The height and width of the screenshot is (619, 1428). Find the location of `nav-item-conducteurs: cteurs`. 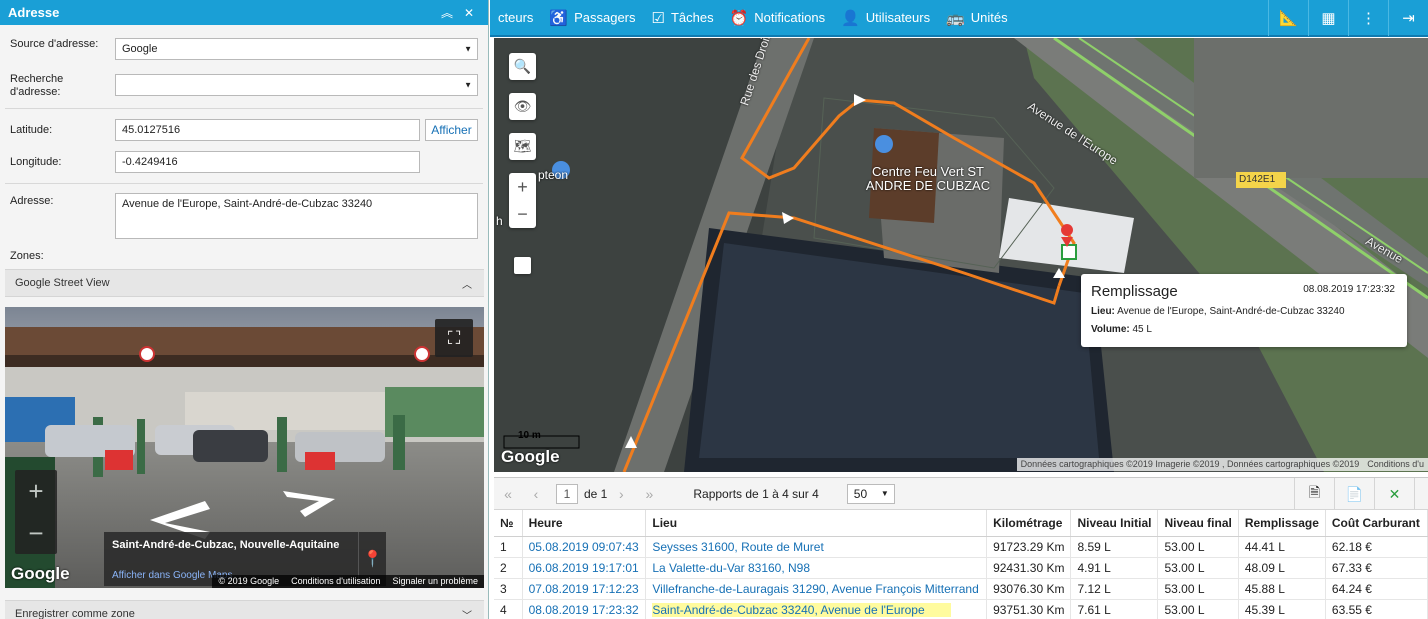

nav-item-conducteurs: cteurs is located at coordinates (515, 18).